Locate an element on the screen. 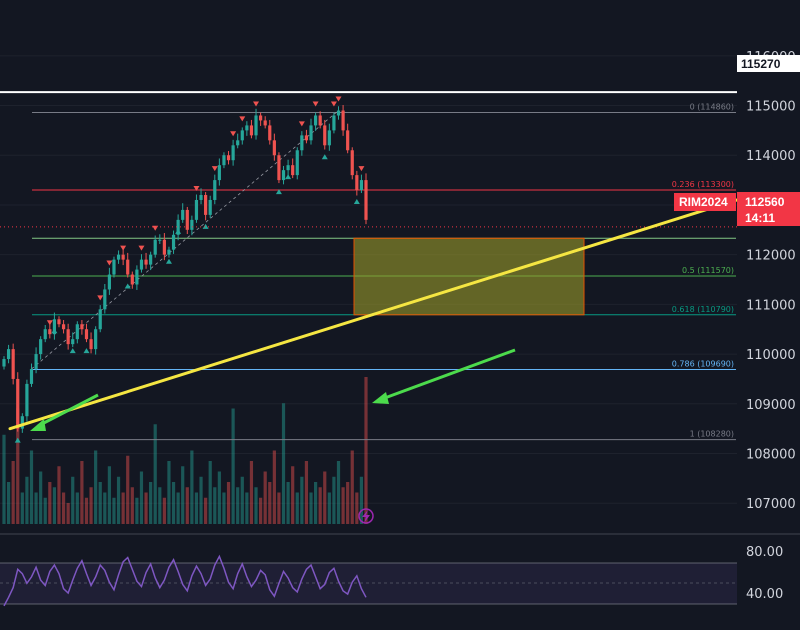  resistance-price-text: 115270 is located at coordinates (761, 64).